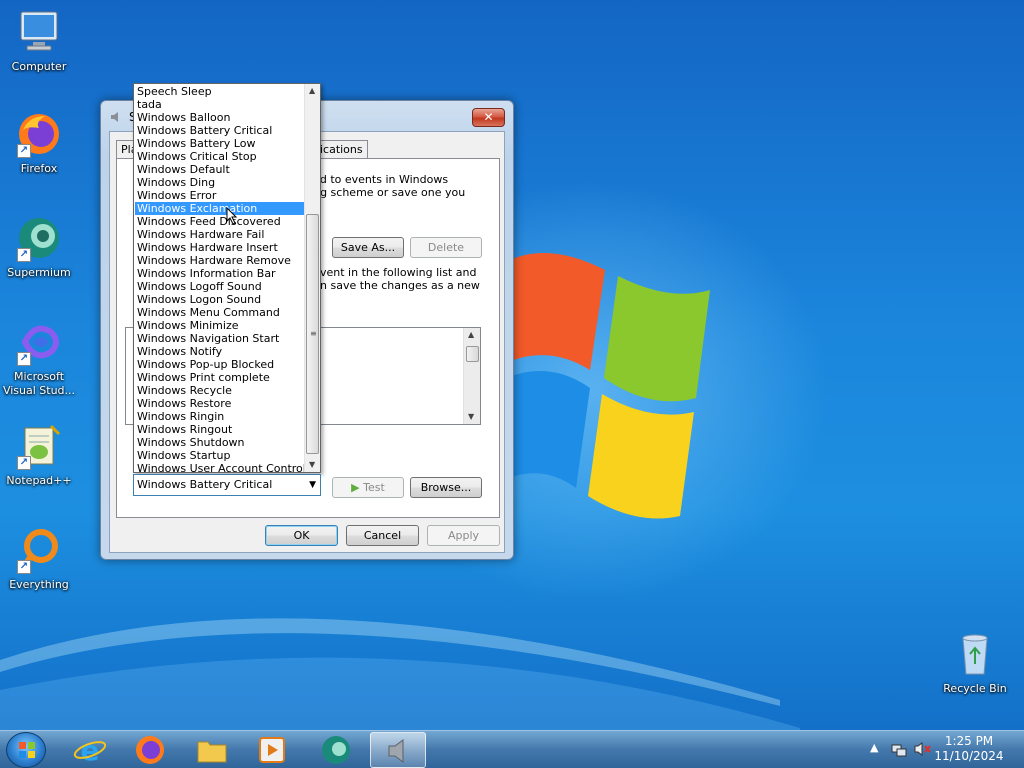  Describe the element at coordinates (219, 364) in the screenshot. I see `dropdown-item: Windows Pop-up Blocked` at that location.